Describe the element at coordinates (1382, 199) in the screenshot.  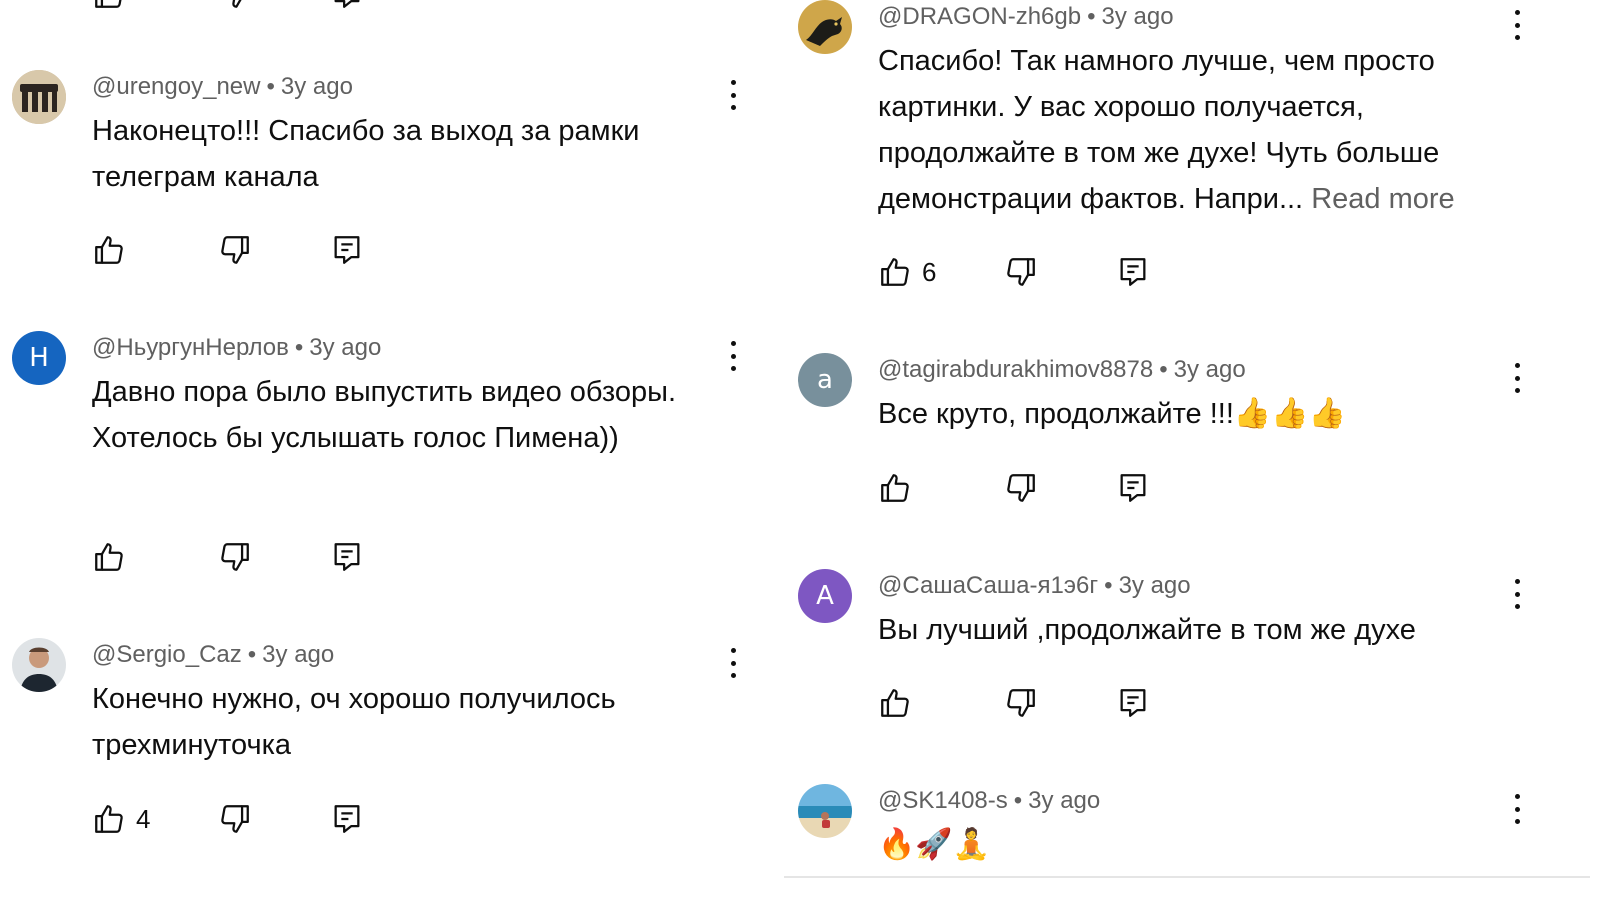
I see `read-more-link: Read more` at that location.